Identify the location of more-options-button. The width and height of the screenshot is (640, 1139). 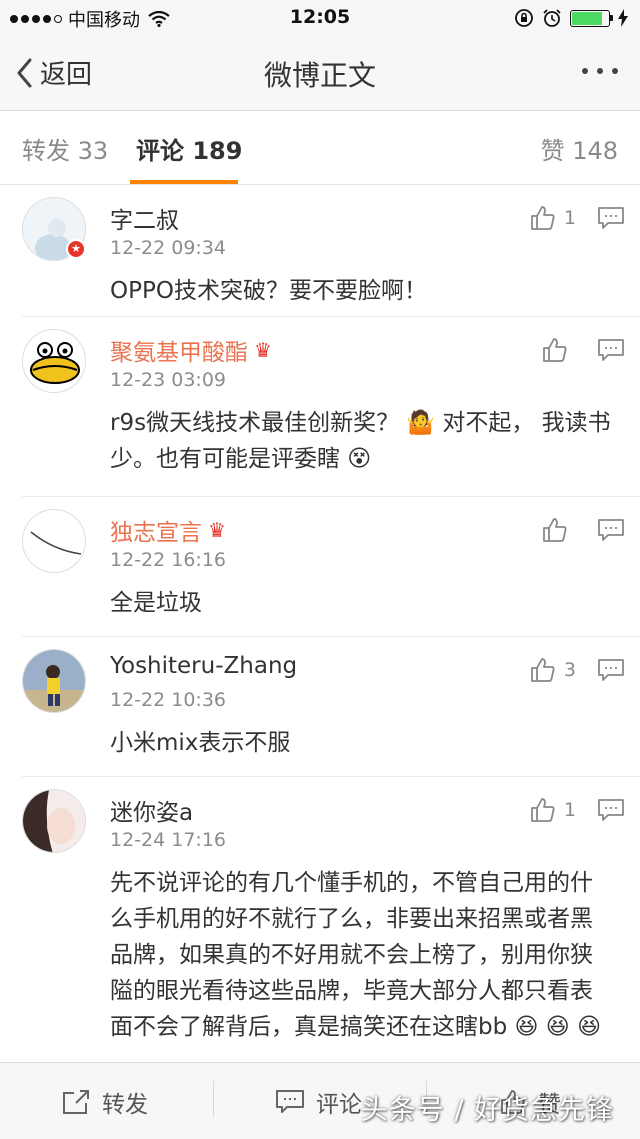
(600, 71).